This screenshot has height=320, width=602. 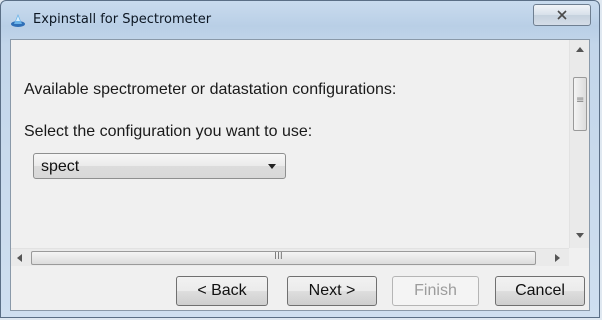 What do you see at coordinates (580, 49) in the screenshot?
I see `scroll-up-icon` at bounding box center [580, 49].